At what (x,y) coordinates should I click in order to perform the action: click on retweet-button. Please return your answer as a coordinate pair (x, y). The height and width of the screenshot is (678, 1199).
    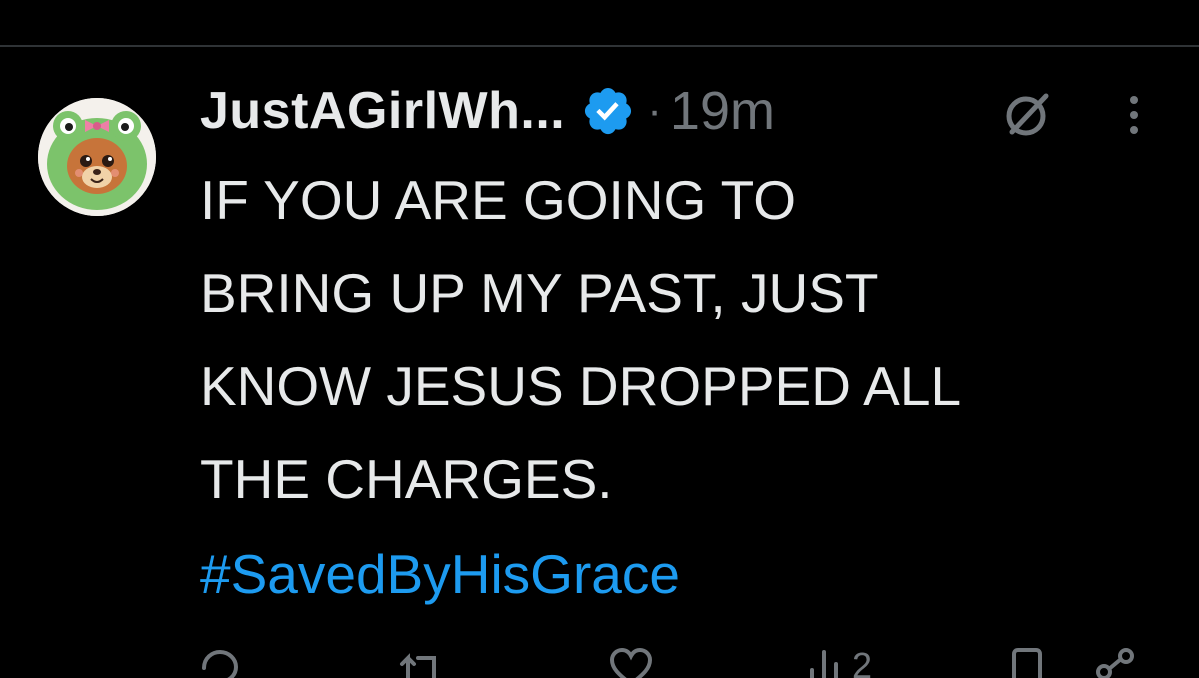
    Looking at the image, I should click on (421, 663).